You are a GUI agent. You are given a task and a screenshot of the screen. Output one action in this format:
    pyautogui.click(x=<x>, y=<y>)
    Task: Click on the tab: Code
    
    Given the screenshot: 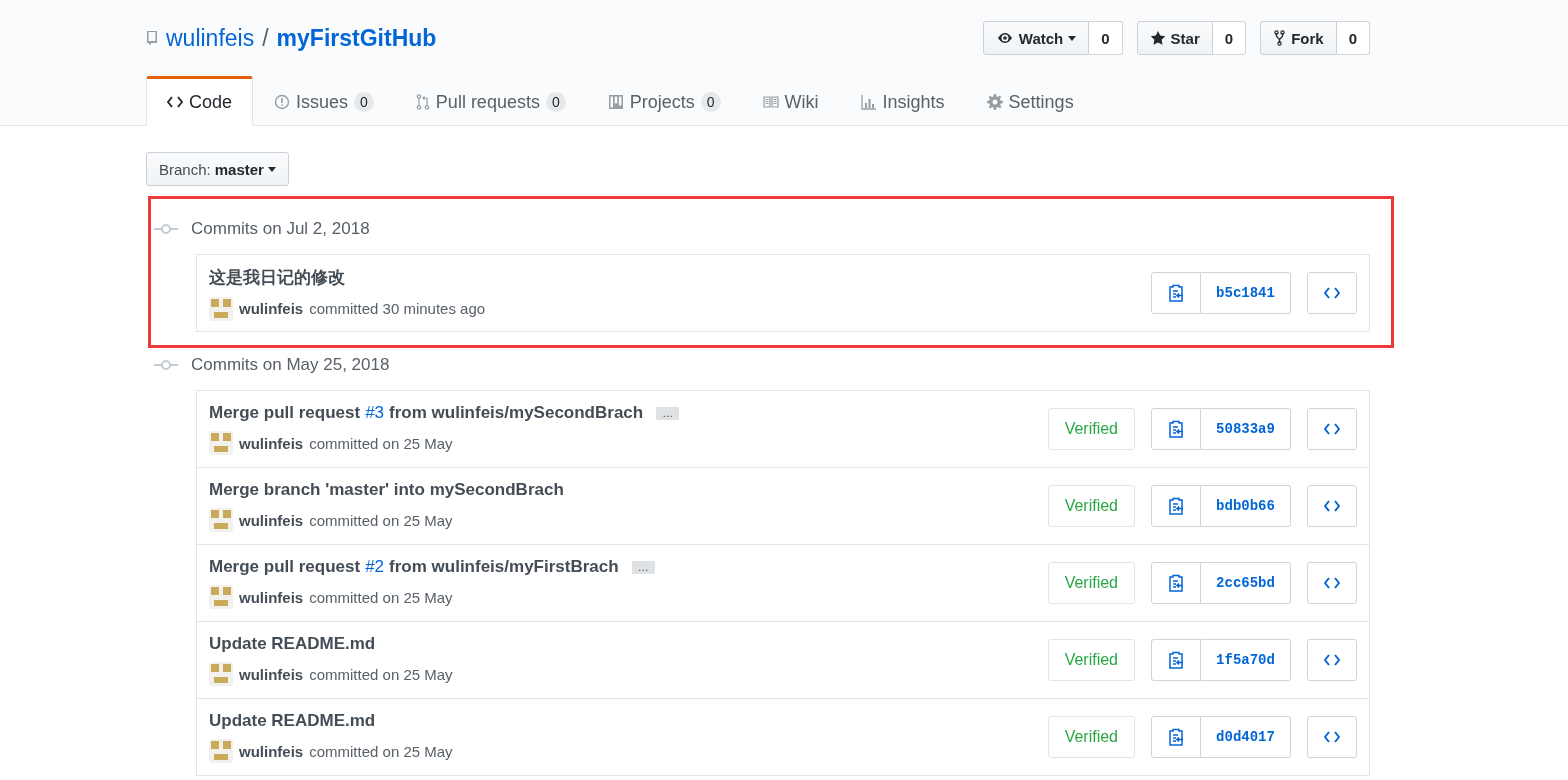 What is the action you would take?
    pyautogui.click(x=200, y=101)
    